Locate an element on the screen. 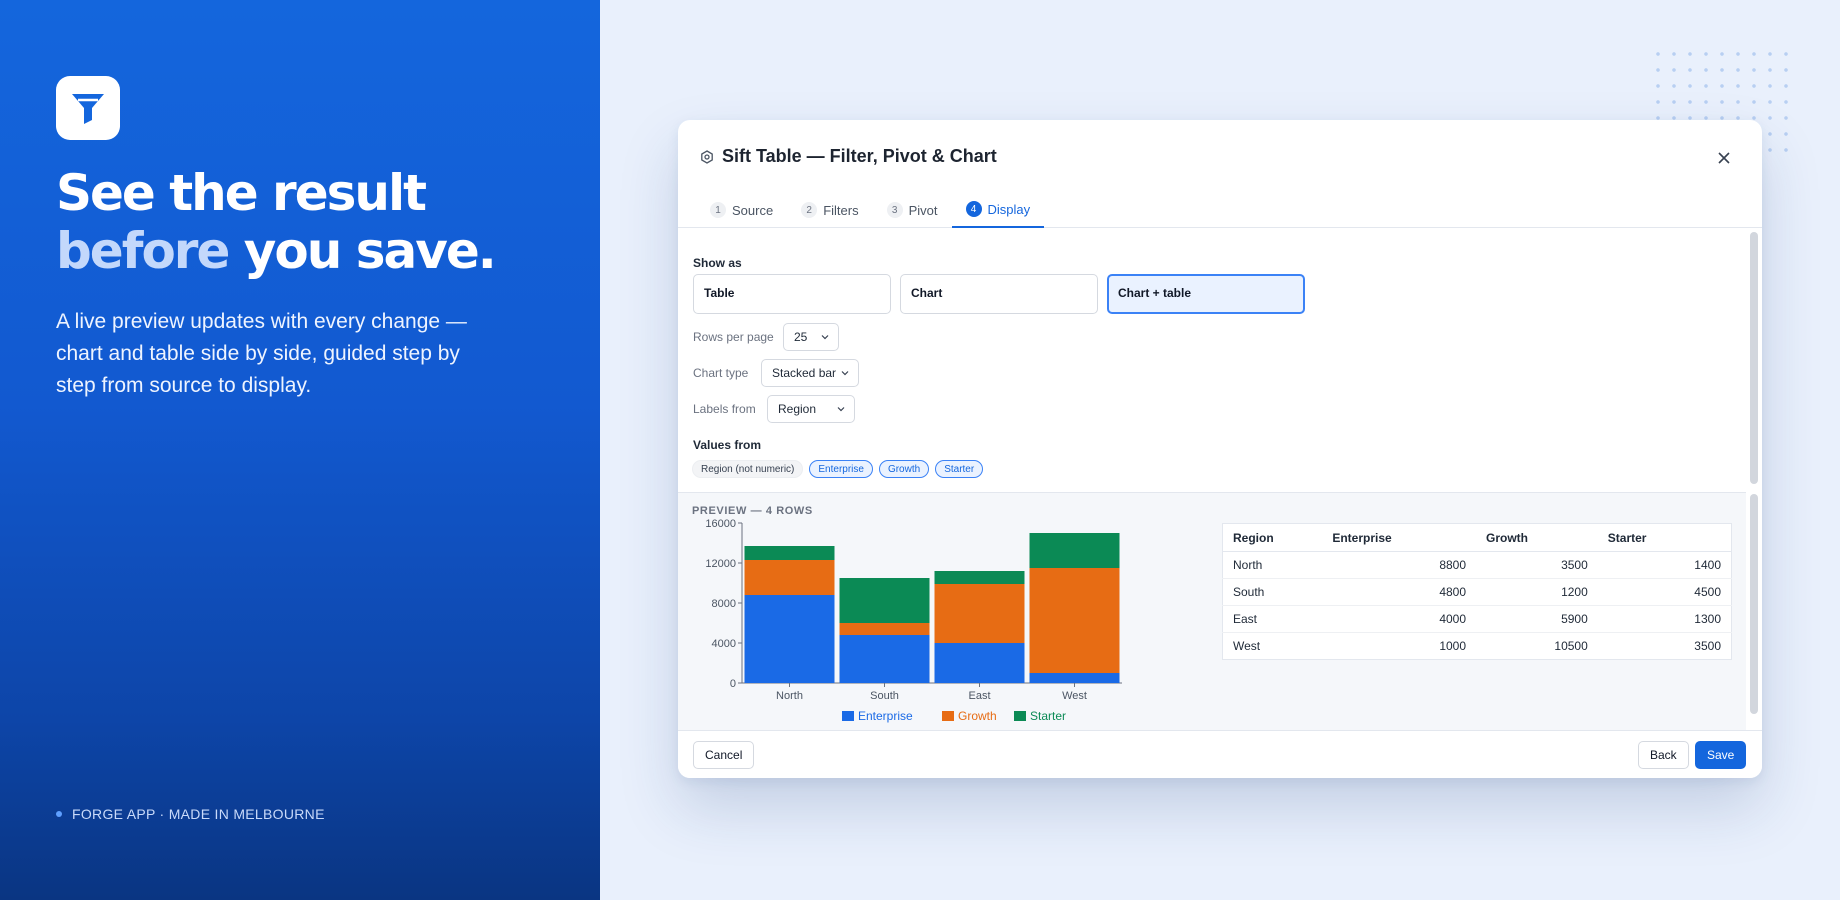 The width and height of the screenshot is (1840, 900). dialog-title-text: Sift Table — Filter, Pivot & Chart is located at coordinates (859, 156).